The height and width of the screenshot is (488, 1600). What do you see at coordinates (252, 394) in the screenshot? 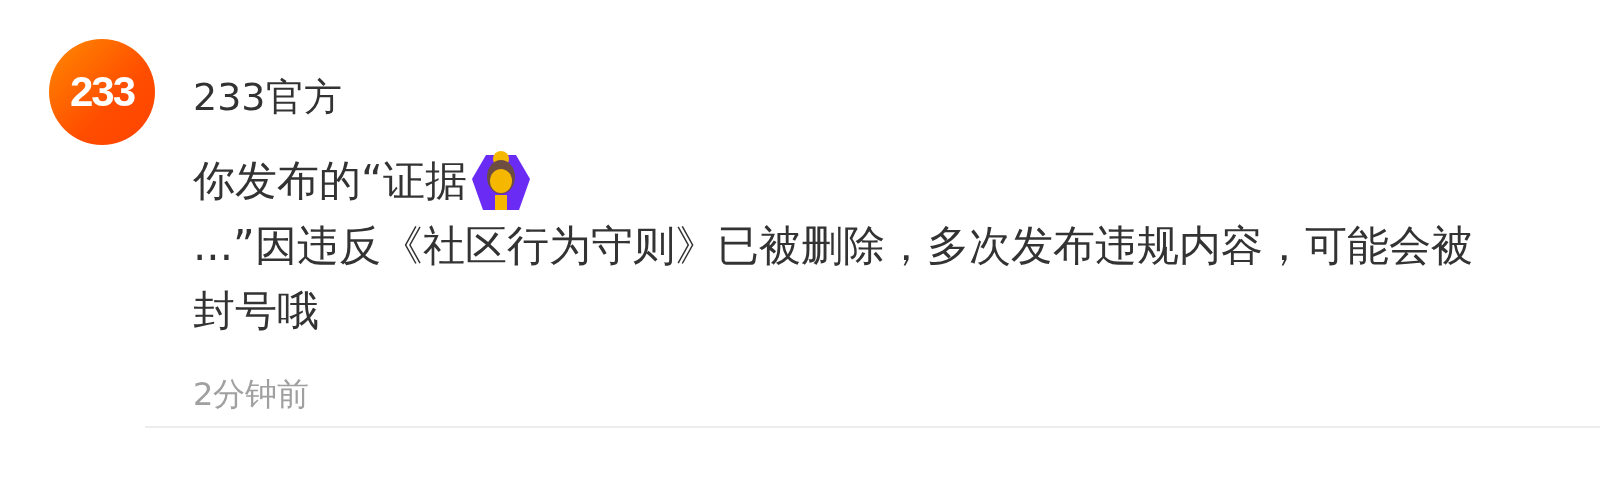
I see `timestamp: 2分钟前` at bounding box center [252, 394].